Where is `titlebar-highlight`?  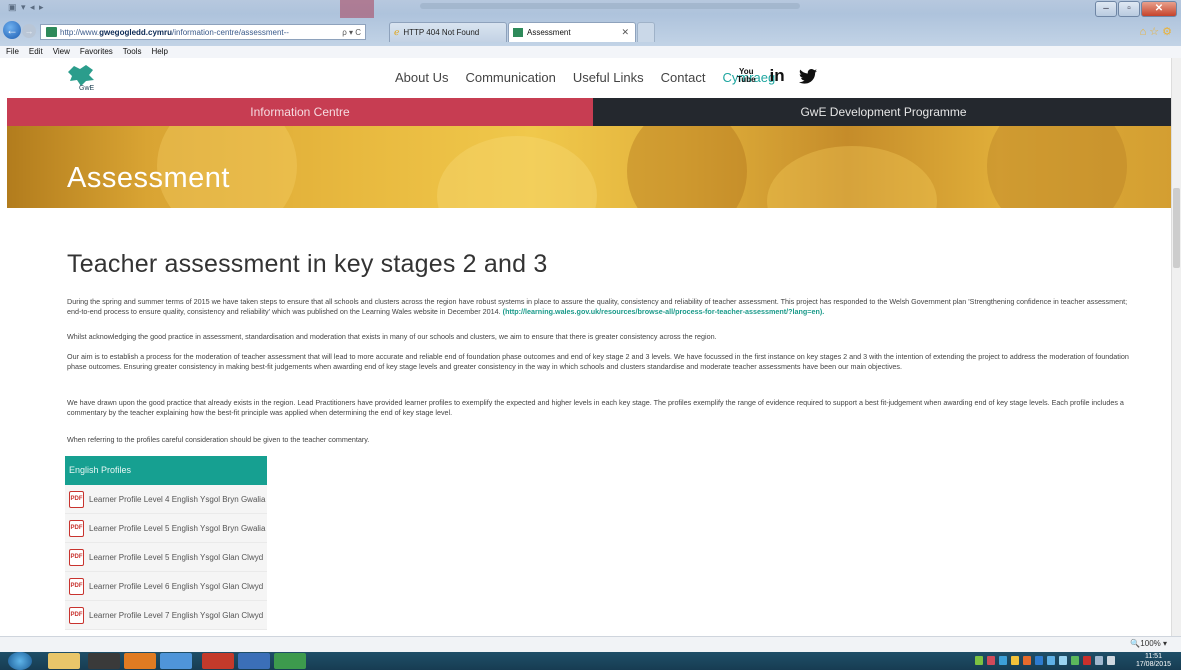 titlebar-highlight is located at coordinates (357, 9).